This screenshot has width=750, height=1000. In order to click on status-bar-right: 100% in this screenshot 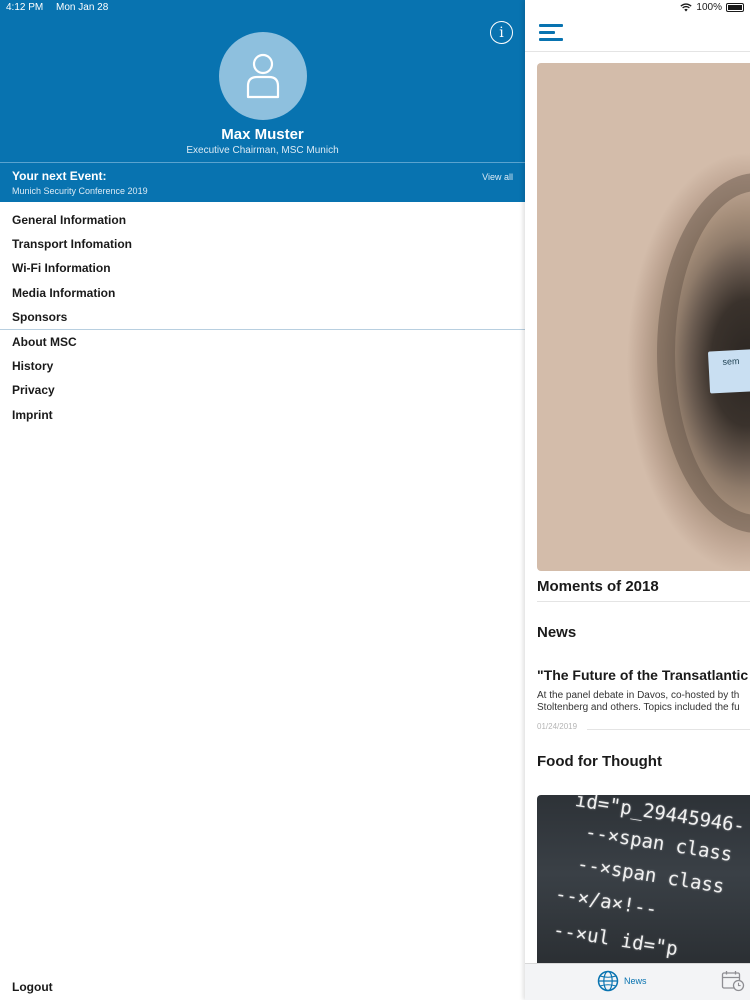, I will do `click(712, 7)`.